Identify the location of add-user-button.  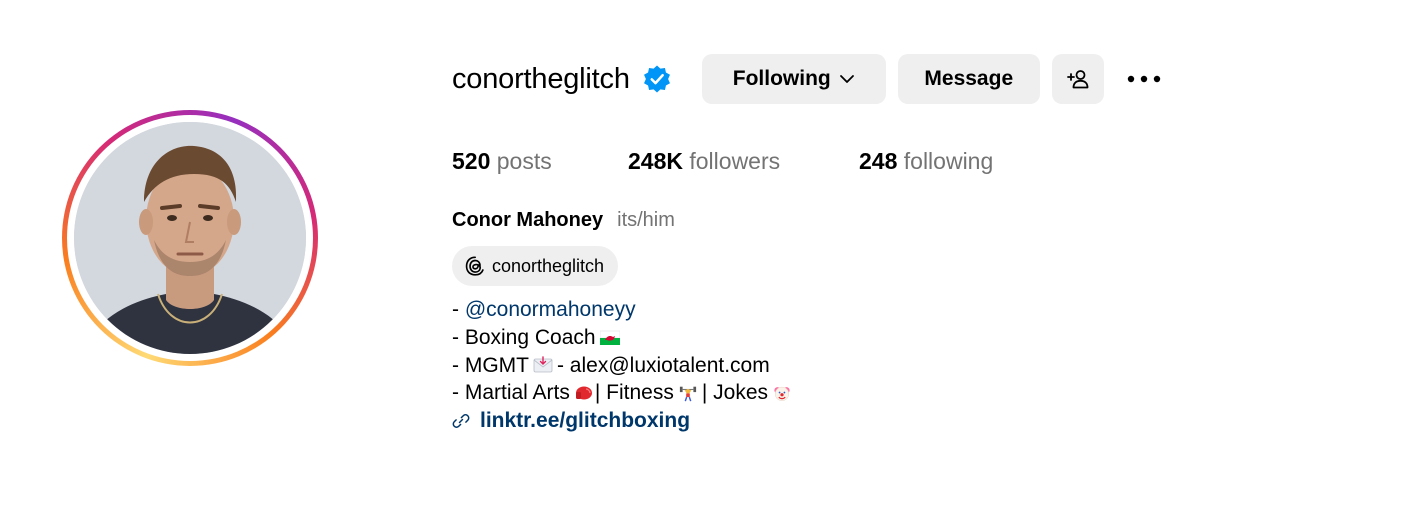
(1077, 79).